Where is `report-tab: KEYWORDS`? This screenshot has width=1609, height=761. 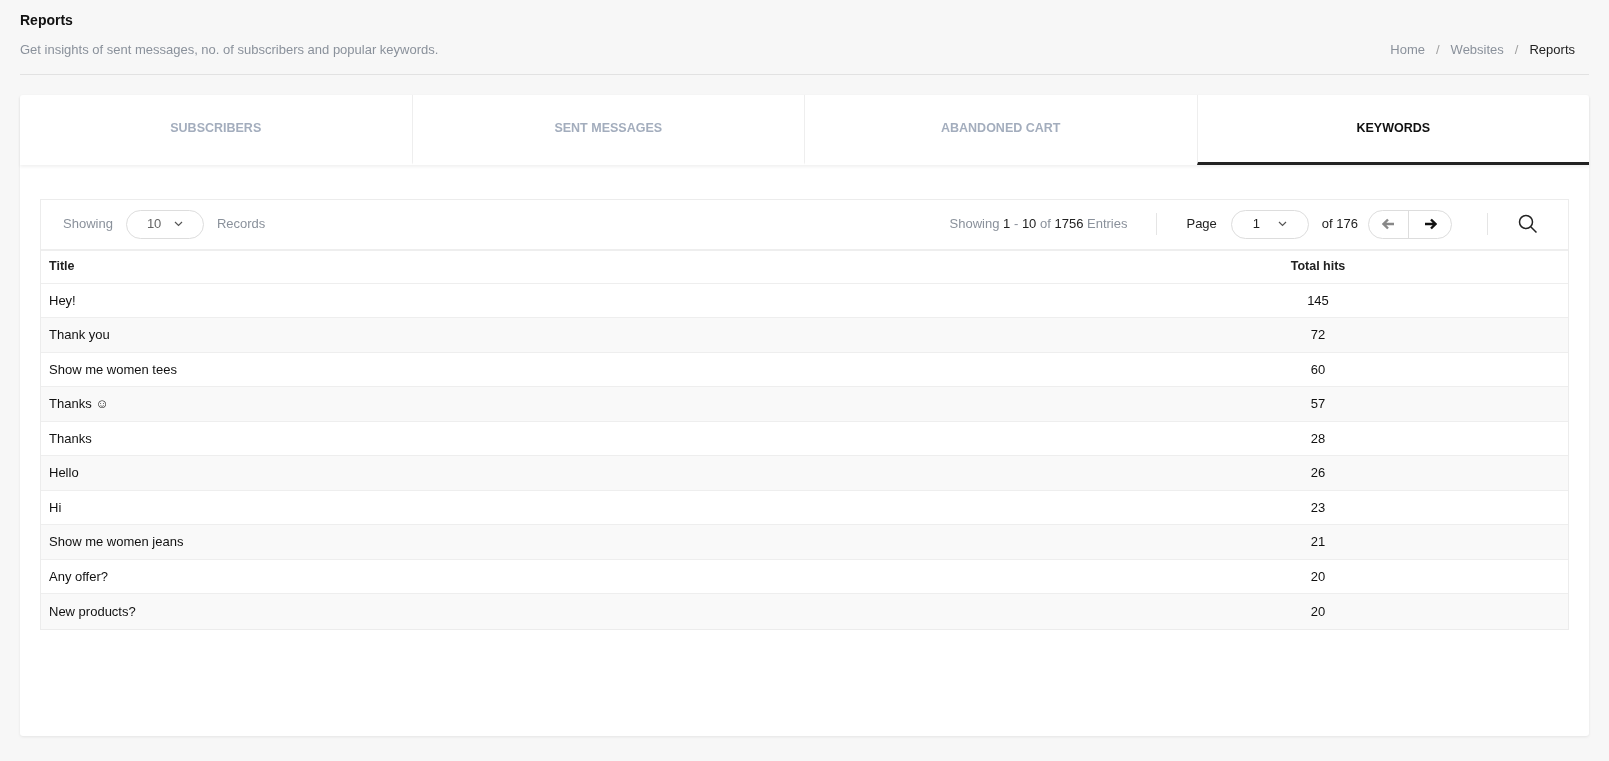 report-tab: KEYWORDS is located at coordinates (1392, 129).